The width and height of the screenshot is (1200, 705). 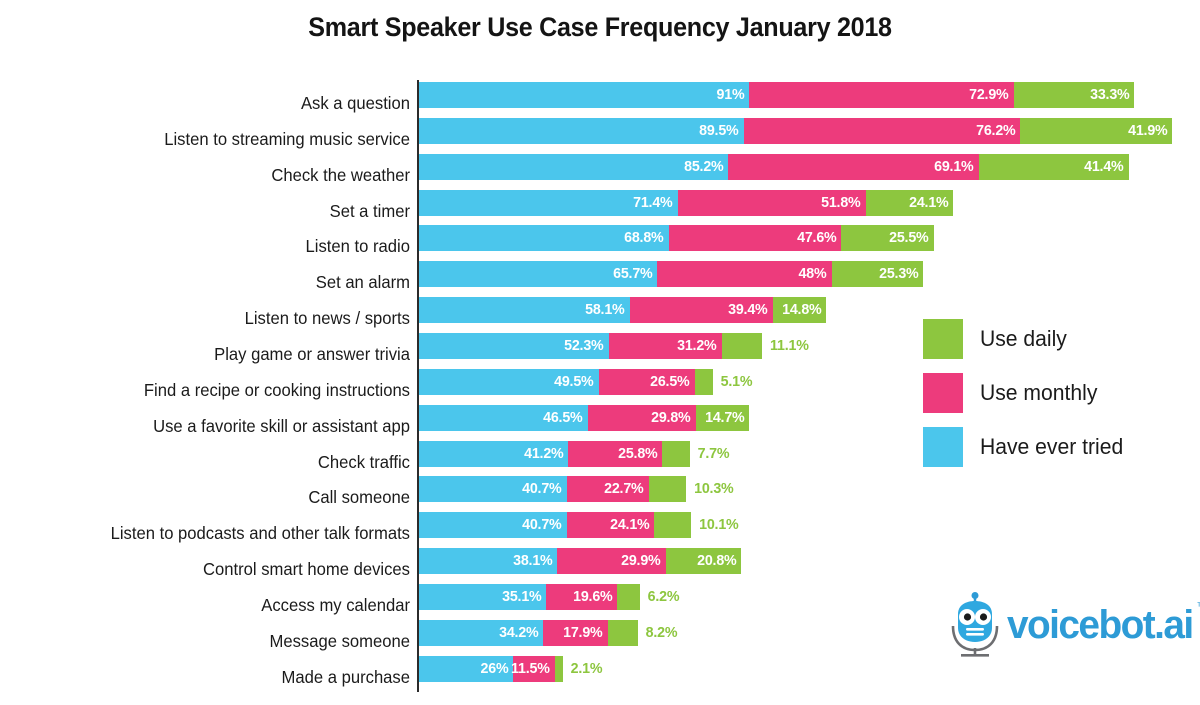 I want to click on bar-segment-use-monthly: 22.7%, so click(x=607, y=489).